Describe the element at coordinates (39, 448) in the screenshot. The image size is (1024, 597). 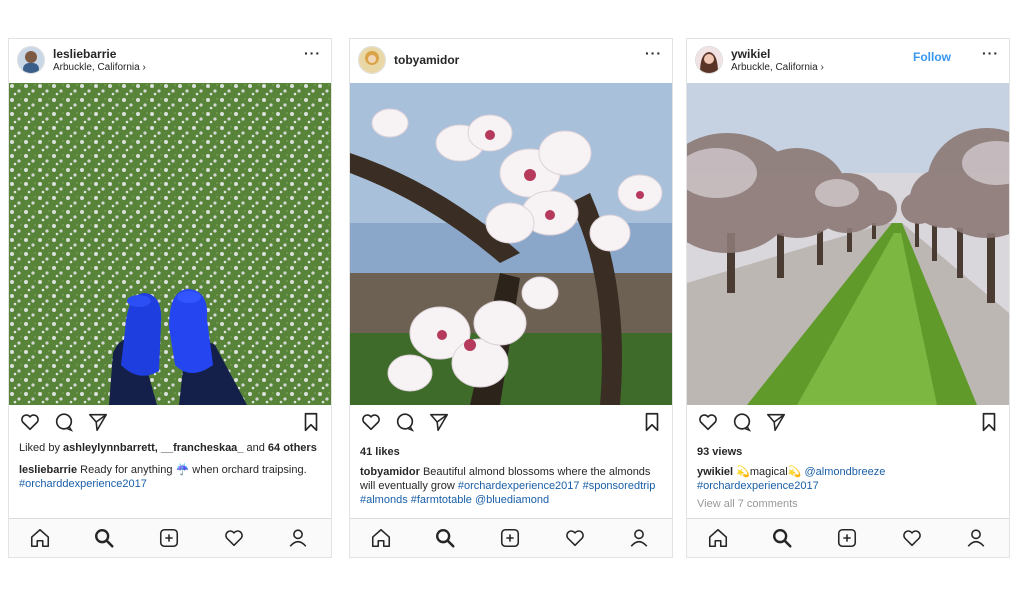
I see `likes-prefix: Liked by` at that location.